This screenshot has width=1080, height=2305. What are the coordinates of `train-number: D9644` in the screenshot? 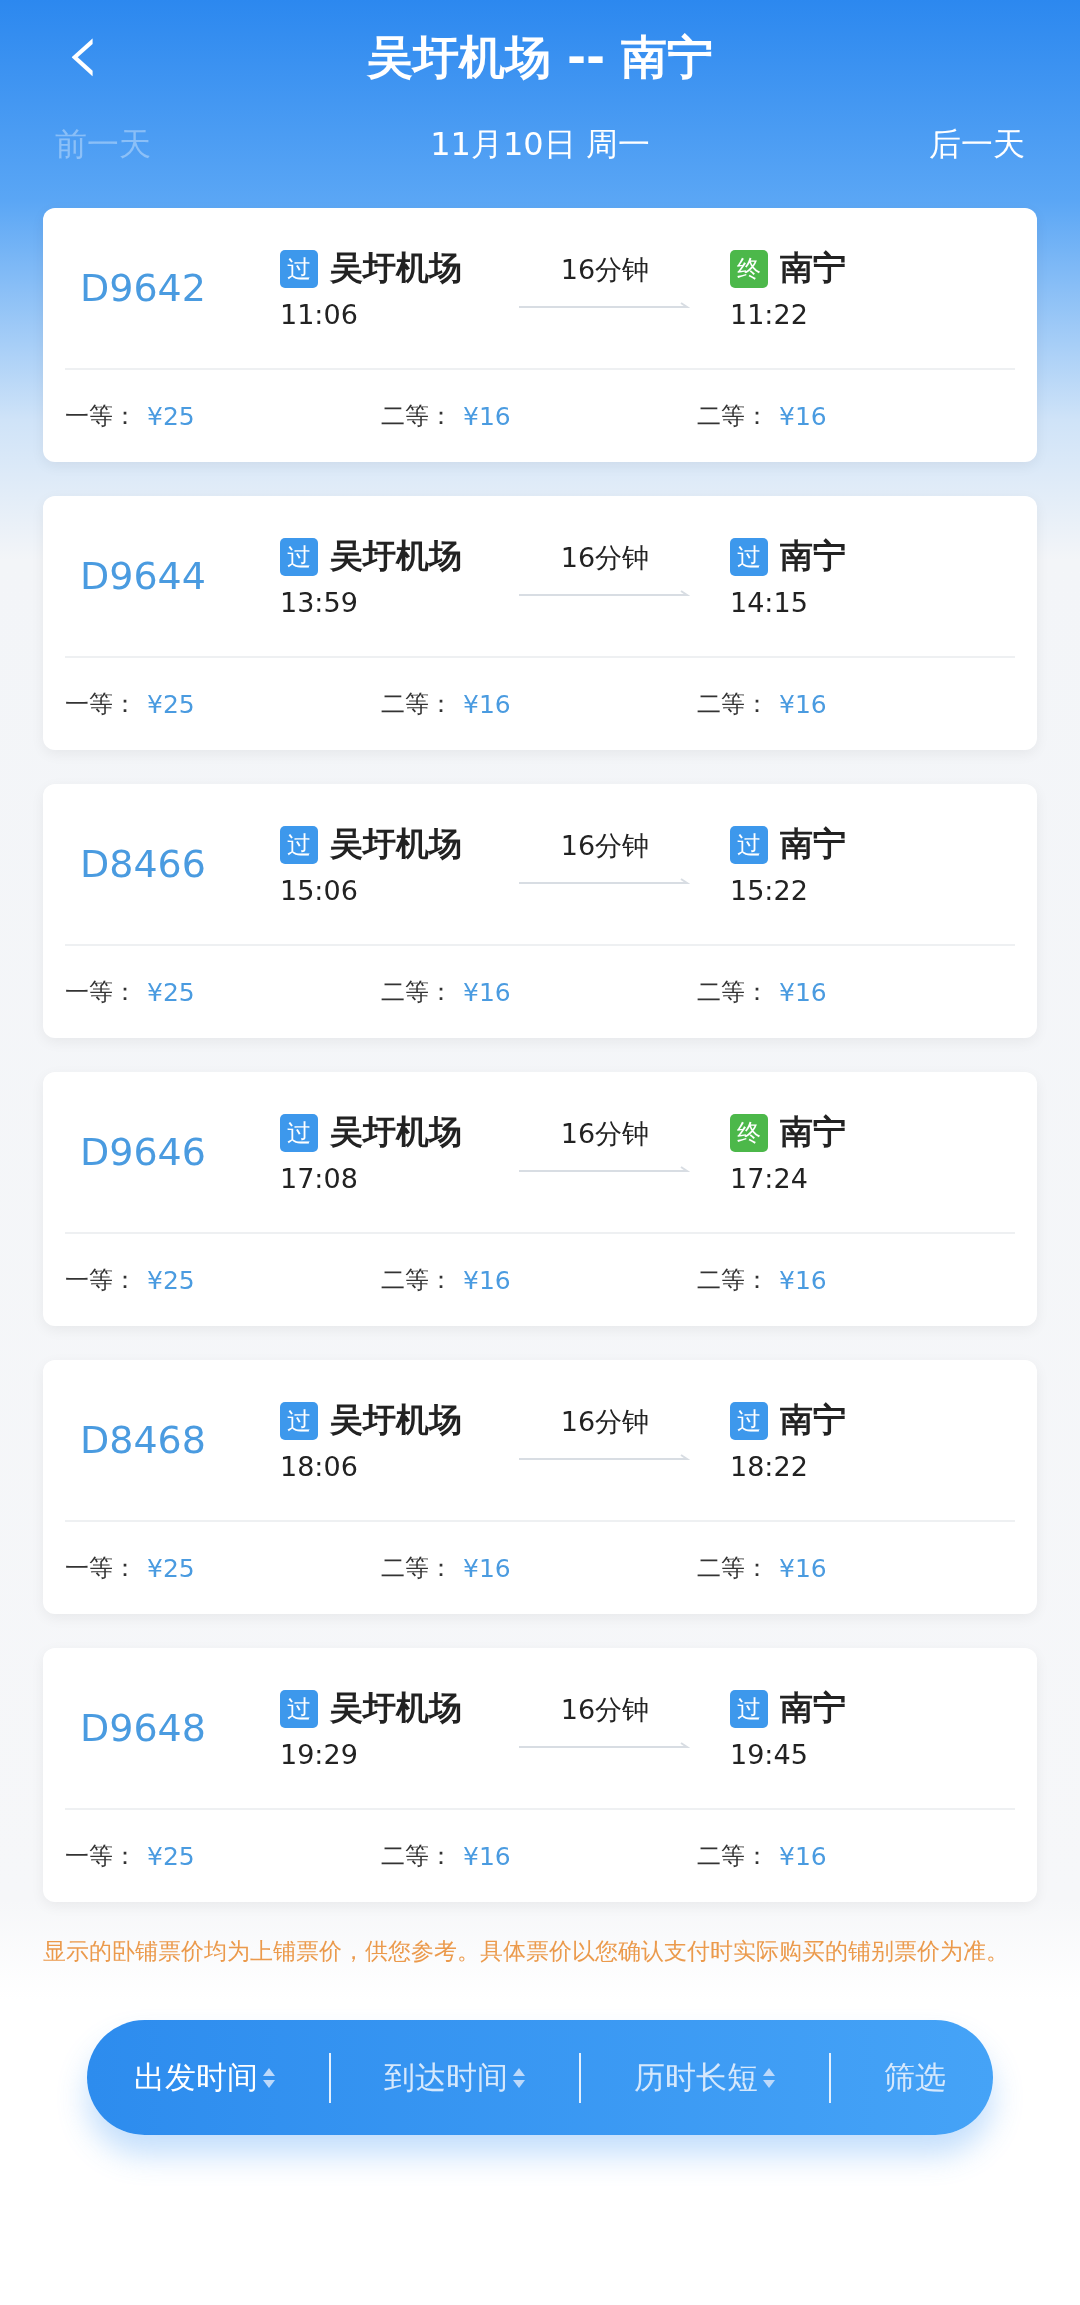 It's located at (143, 576).